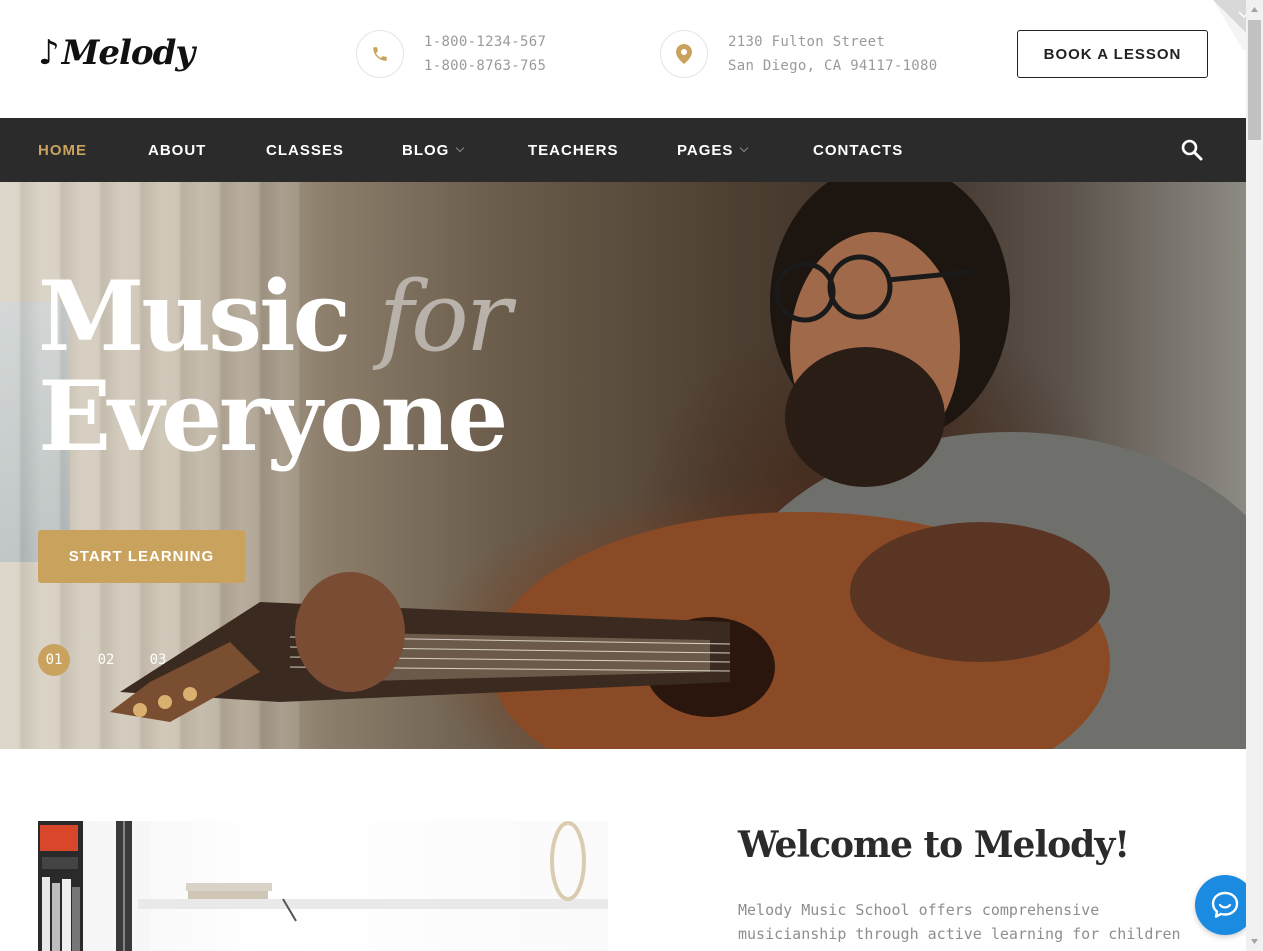 The image size is (1263, 951). I want to click on welcome-image, so click(323, 886).